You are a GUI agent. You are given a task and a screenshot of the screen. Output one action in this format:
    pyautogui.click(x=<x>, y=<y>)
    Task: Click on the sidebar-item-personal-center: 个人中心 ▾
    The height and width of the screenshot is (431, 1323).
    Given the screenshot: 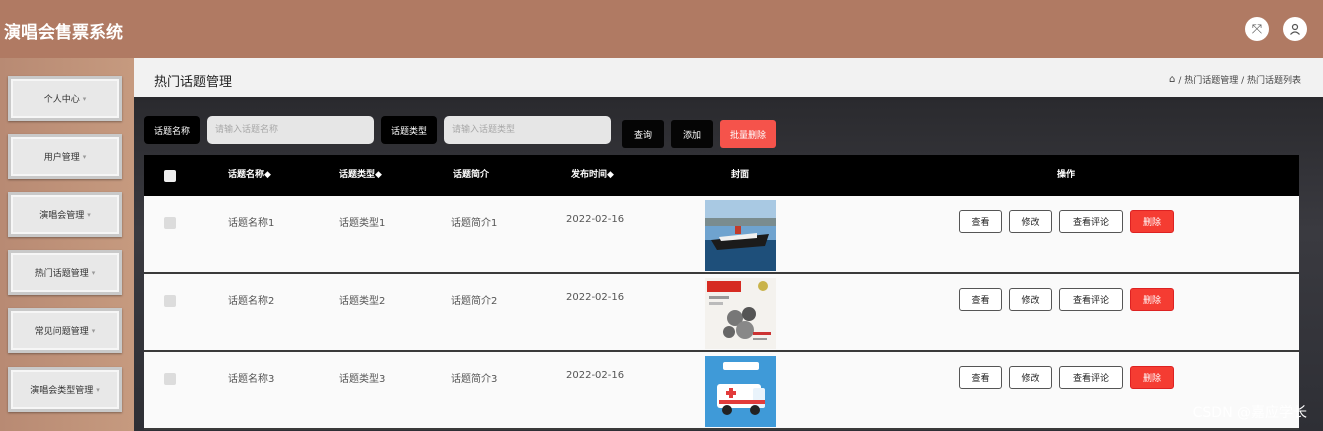 What is the action you would take?
    pyautogui.click(x=65, y=98)
    